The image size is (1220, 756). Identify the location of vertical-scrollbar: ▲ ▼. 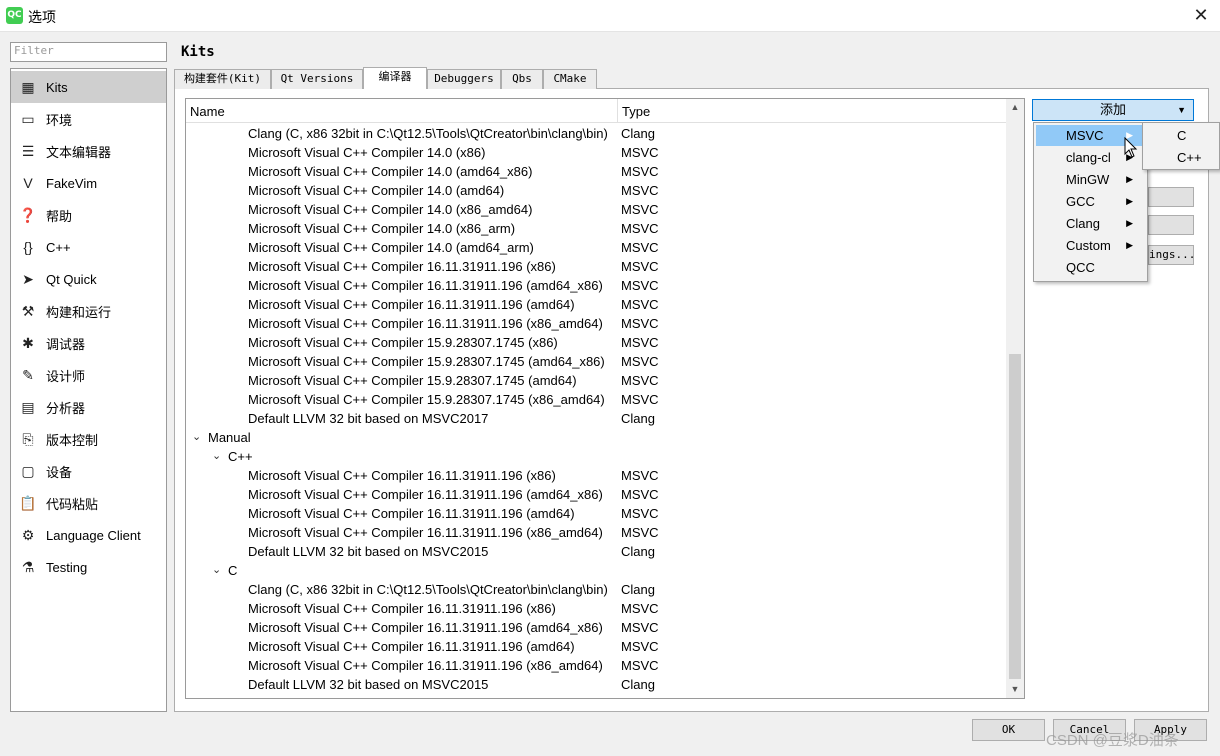
(1015, 398).